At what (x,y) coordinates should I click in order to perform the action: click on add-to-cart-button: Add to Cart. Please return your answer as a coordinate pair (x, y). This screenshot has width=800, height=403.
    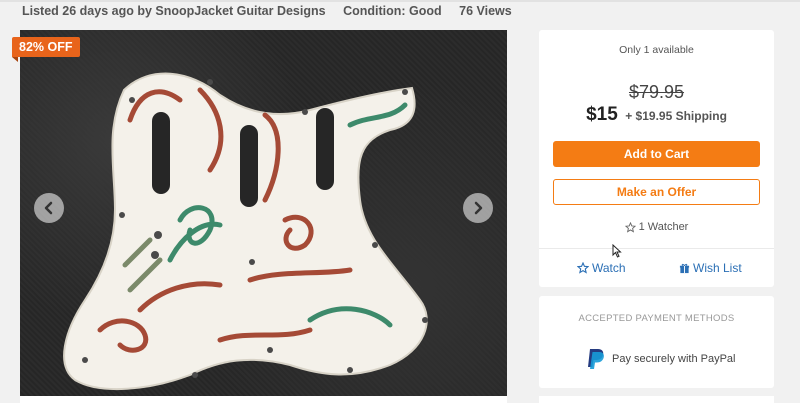
    Looking at the image, I should click on (656, 154).